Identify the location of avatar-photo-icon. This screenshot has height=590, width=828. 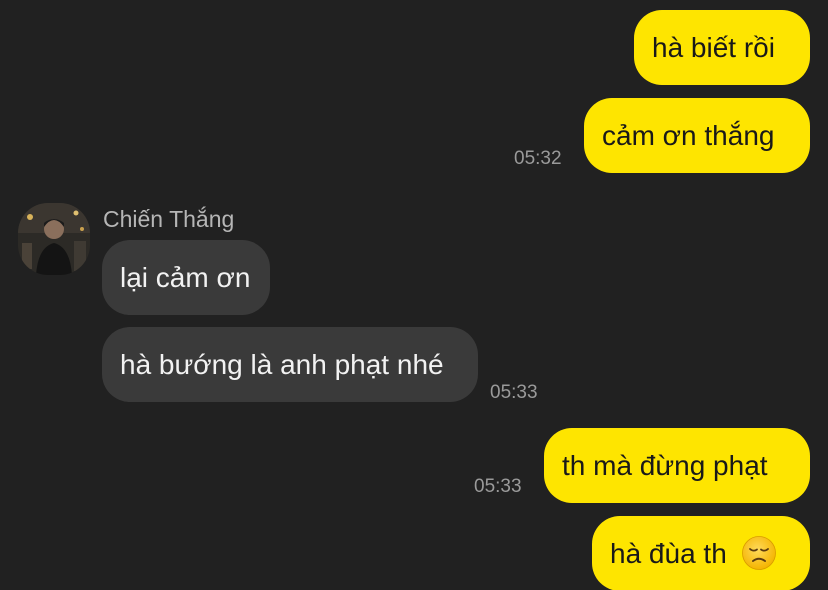
(54, 239).